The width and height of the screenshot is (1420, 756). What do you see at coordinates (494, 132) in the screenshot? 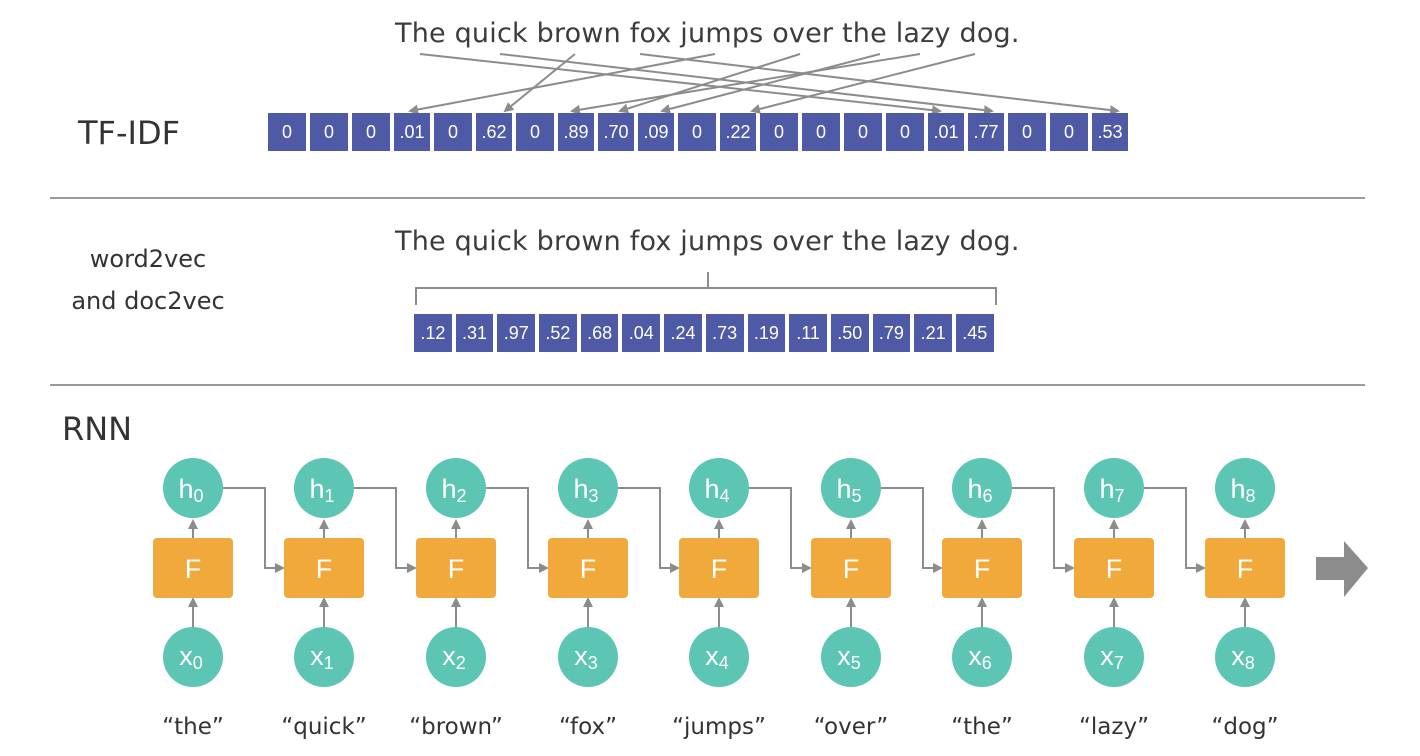
I see `tfidf-vector-cell: .62` at bounding box center [494, 132].